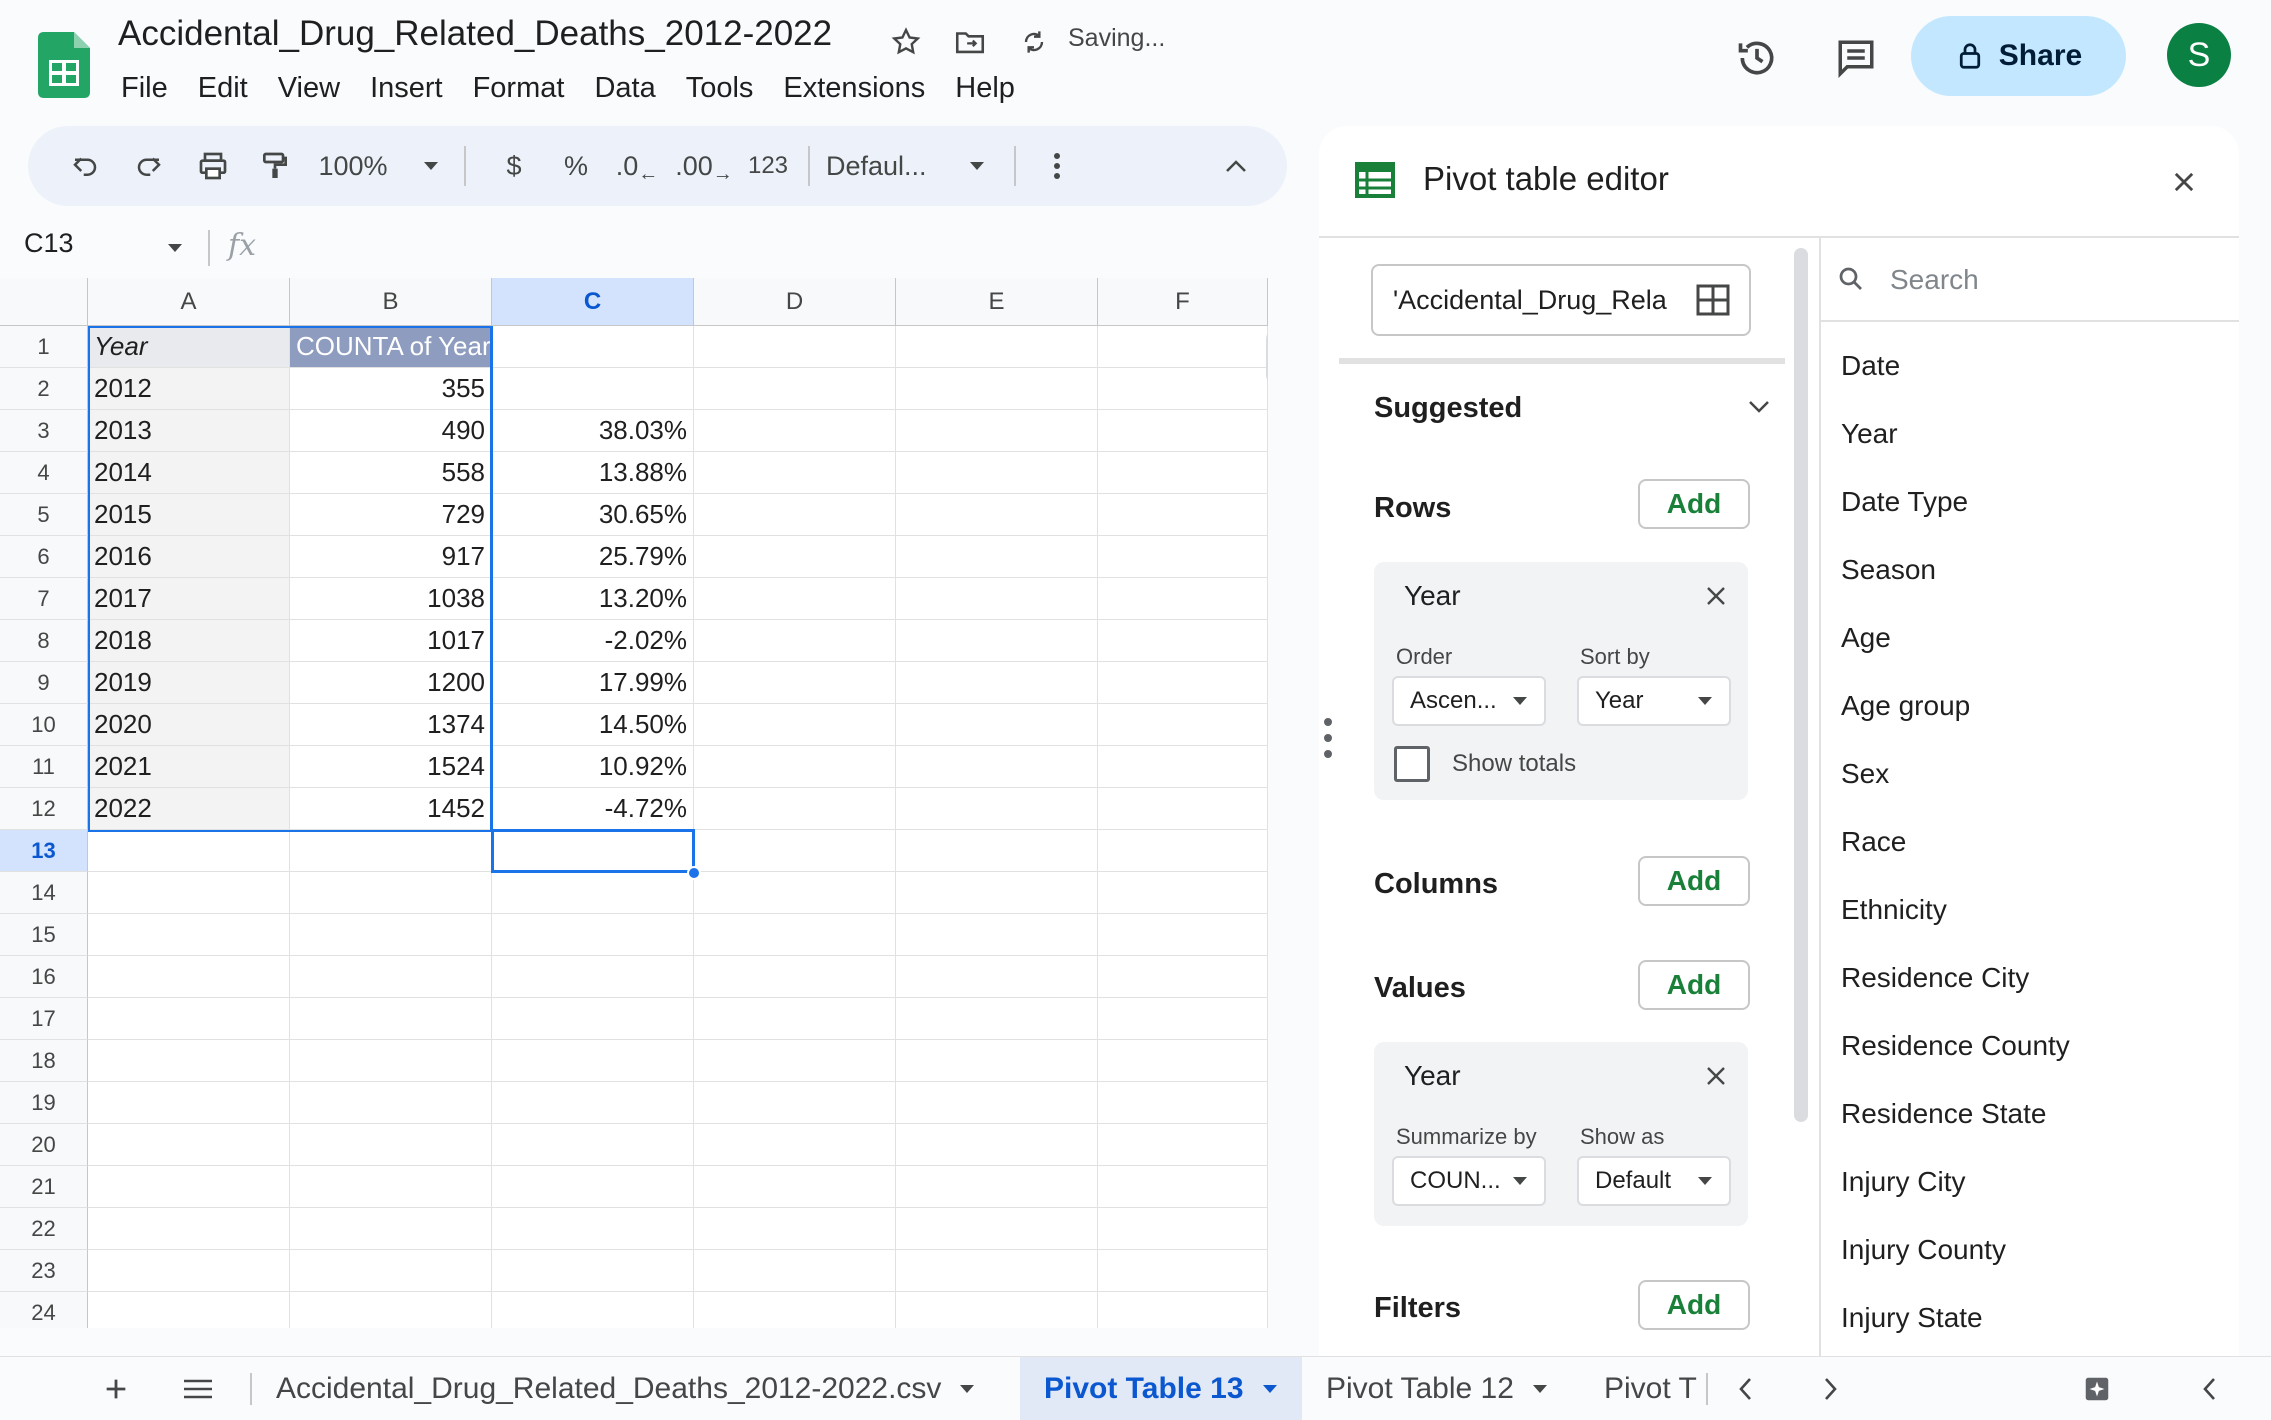 The height and width of the screenshot is (1420, 2271). I want to click on menu-insert: Insert, so click(406, 88).